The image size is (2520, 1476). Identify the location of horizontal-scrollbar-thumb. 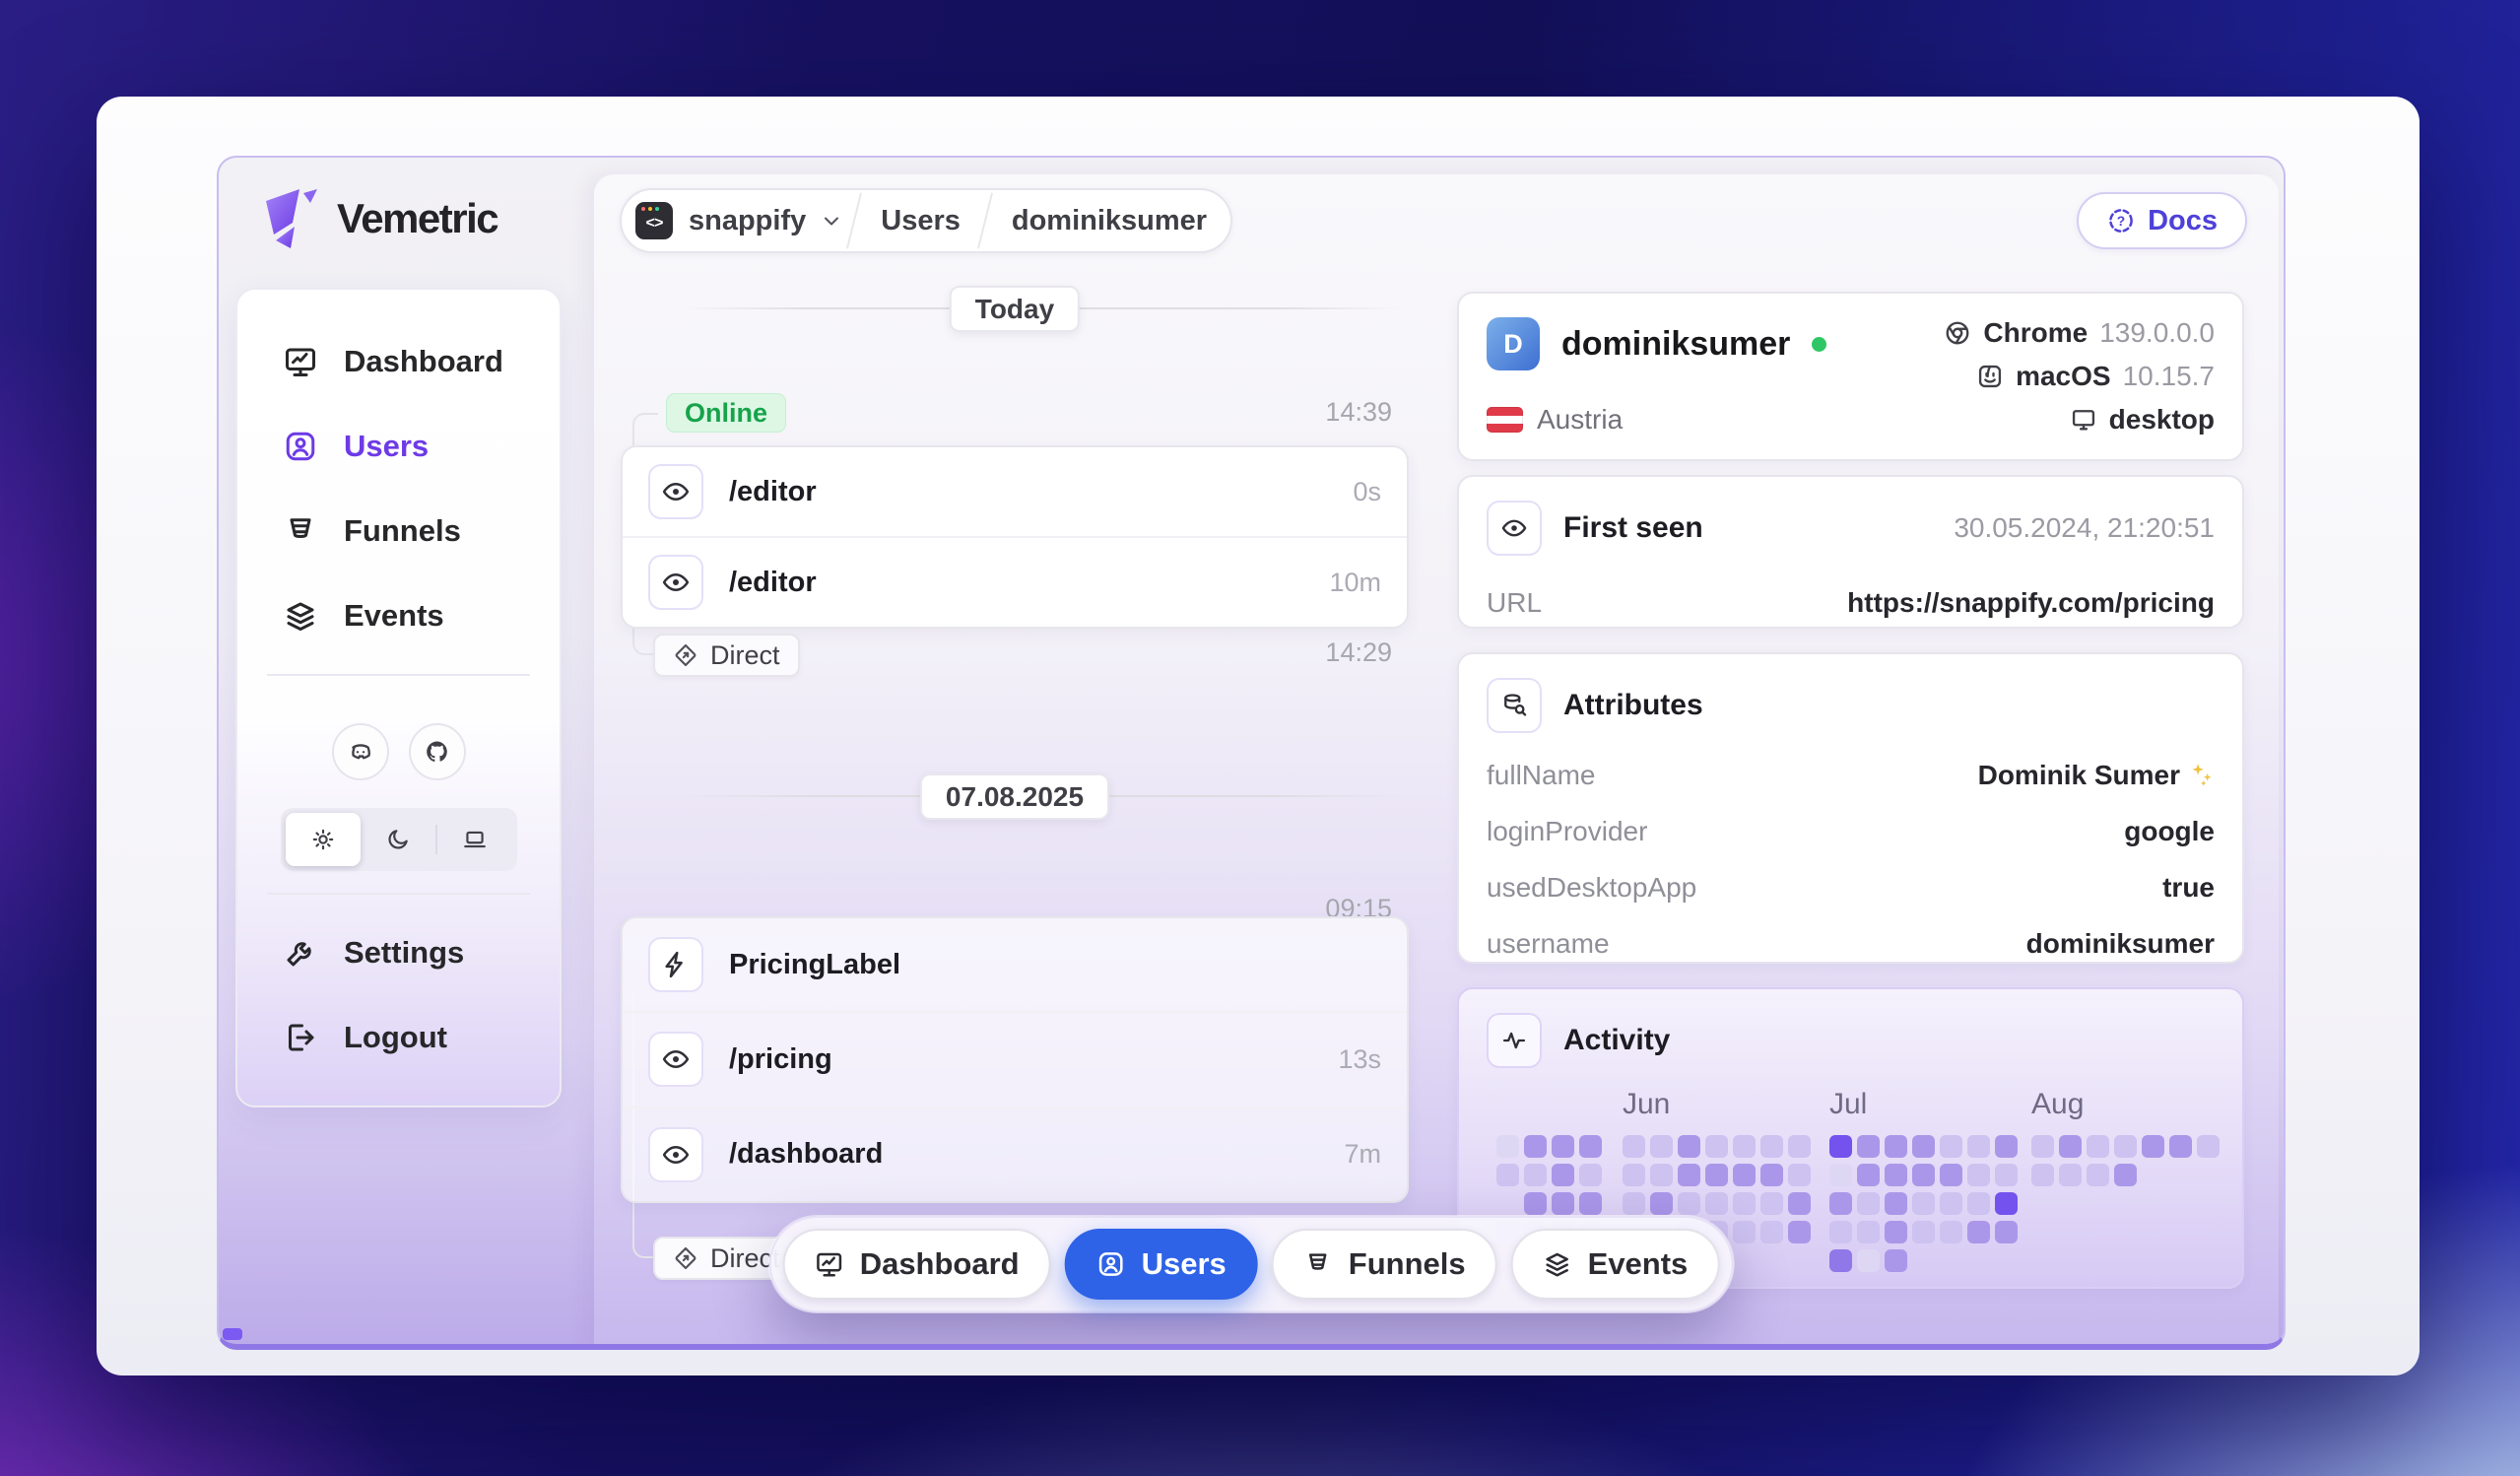
(232, 1334).